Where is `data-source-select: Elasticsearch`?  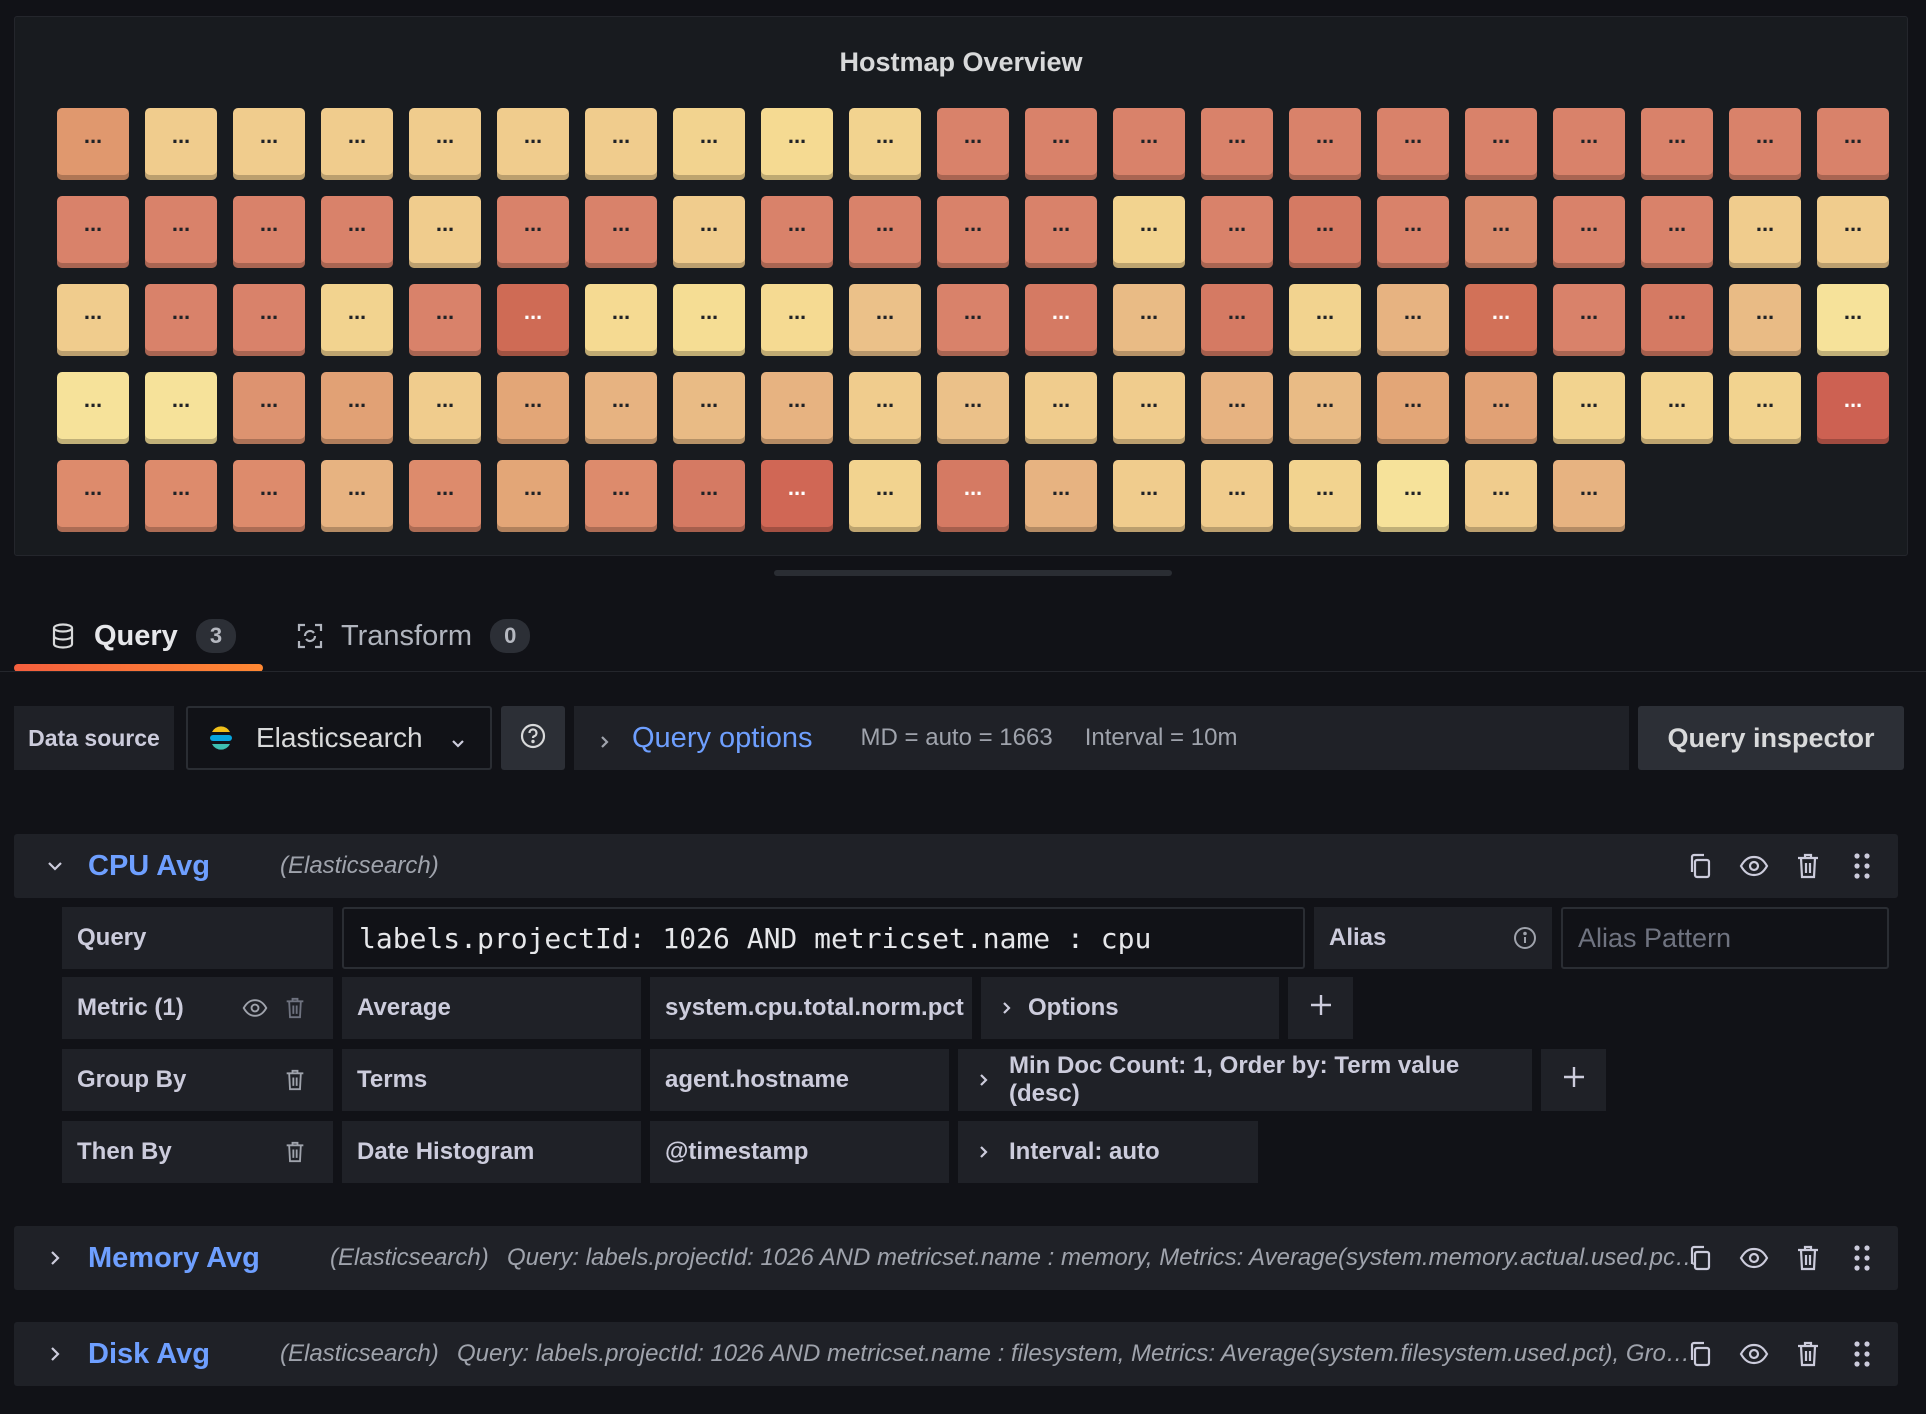
data-source-select: Elasticsearch is located at coordinates (339, 738).